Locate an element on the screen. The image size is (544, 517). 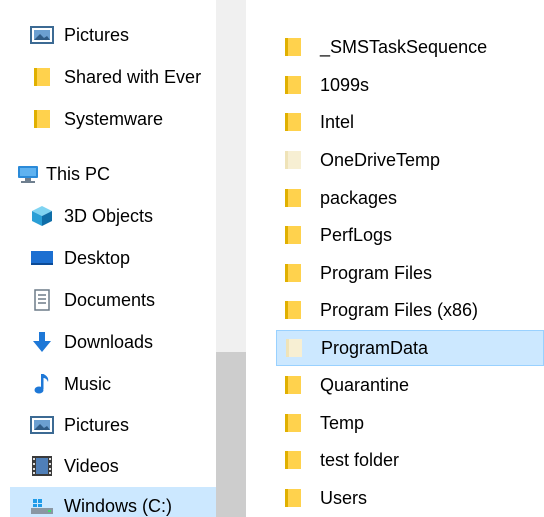
file-row: _SMSTaskSequence is located at coordinates (410, 47).